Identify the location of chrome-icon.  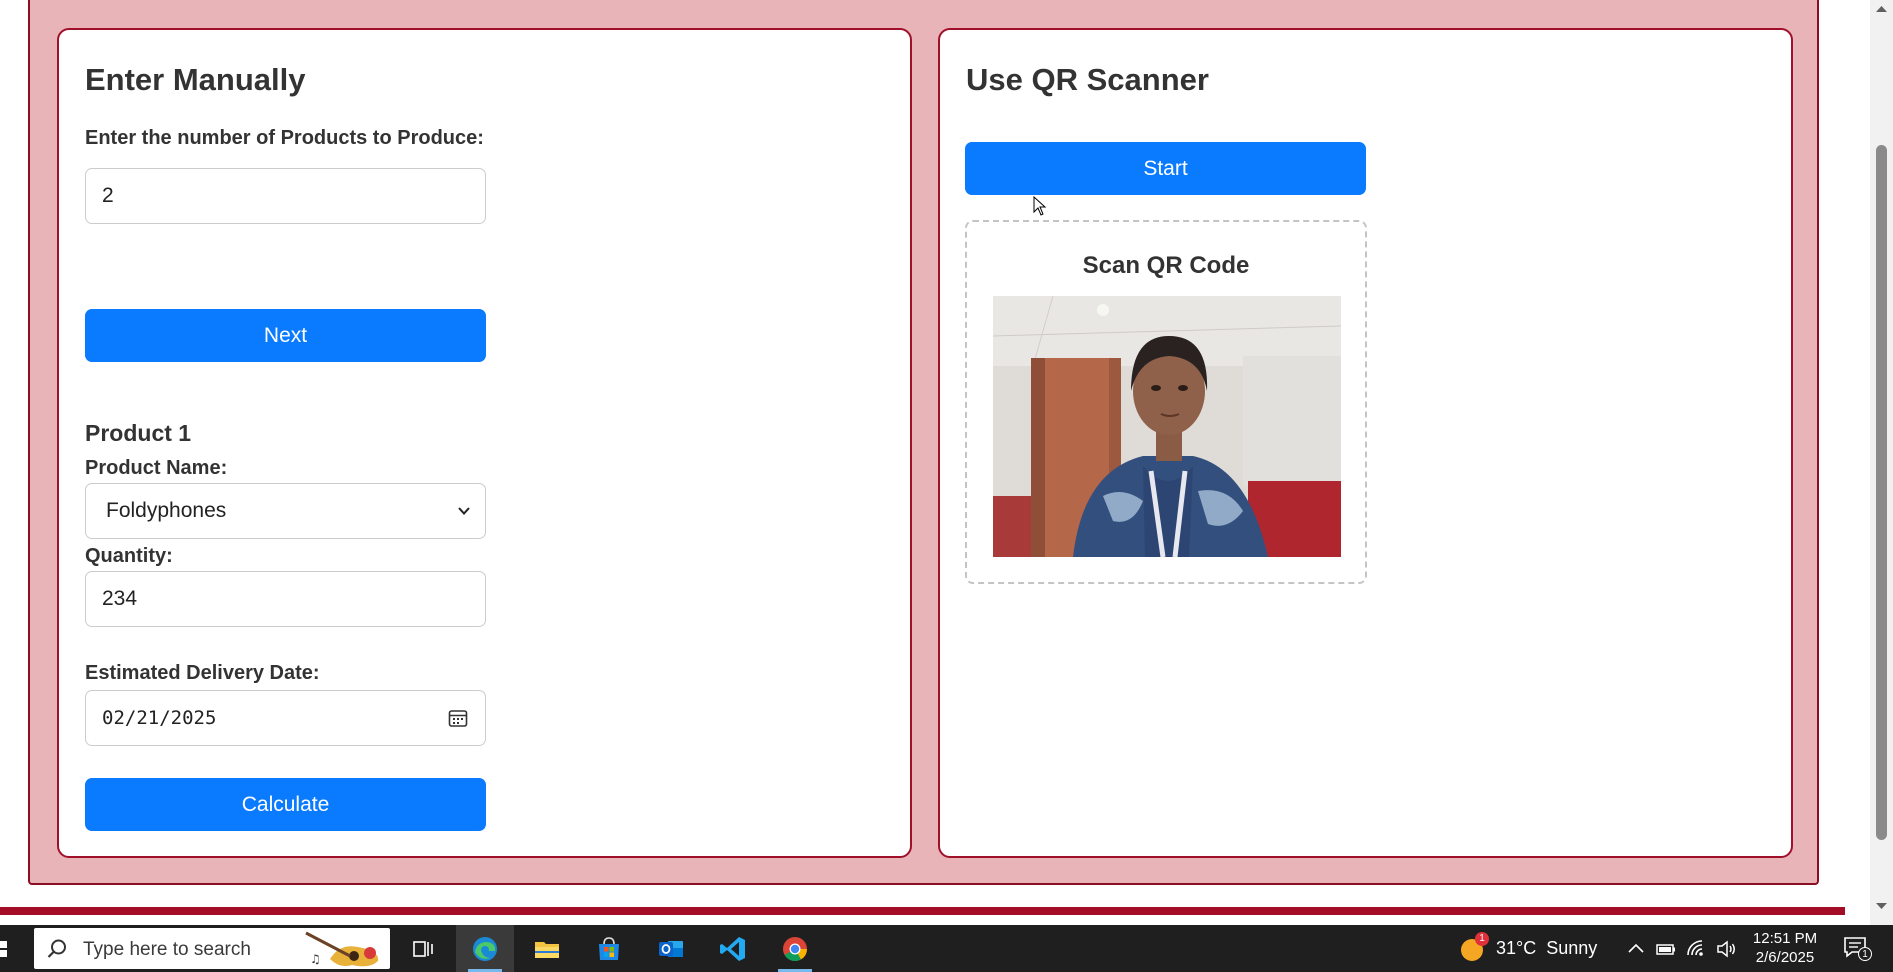
(795, 948).